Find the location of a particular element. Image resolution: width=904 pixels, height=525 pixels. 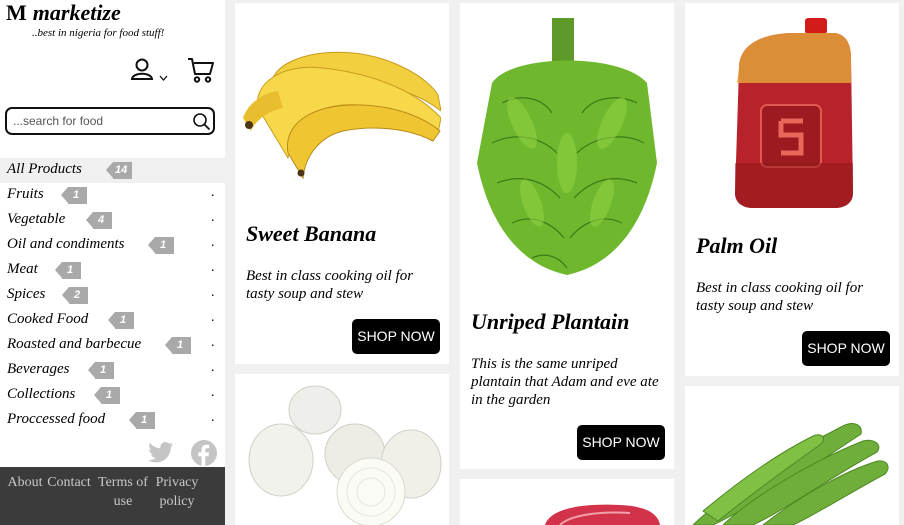

category-label: Collections is located at coordinates (41, 394).